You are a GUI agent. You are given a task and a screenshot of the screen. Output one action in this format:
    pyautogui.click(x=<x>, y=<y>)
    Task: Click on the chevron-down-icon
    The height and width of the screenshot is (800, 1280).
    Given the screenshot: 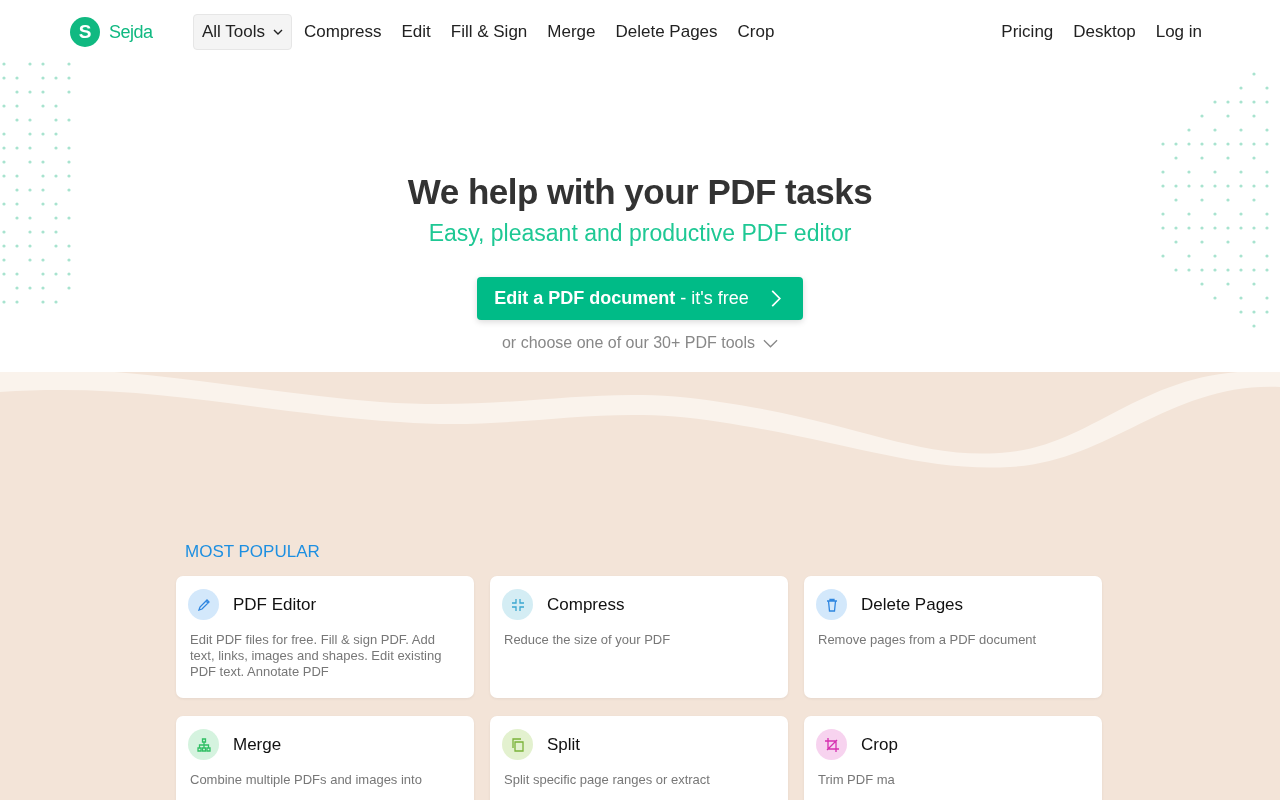 What is the action you would take?
    pyautogui.click(x=770, y=343)
    